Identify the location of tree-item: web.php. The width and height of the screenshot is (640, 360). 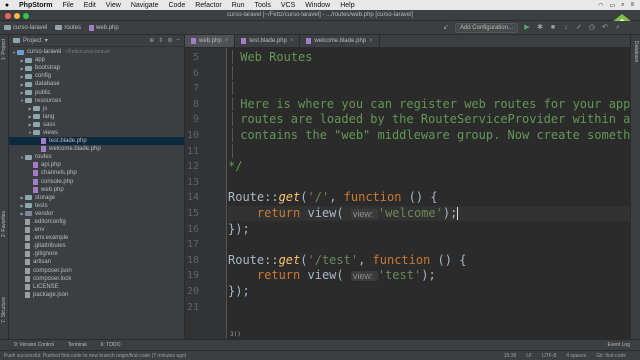
(96, 190).